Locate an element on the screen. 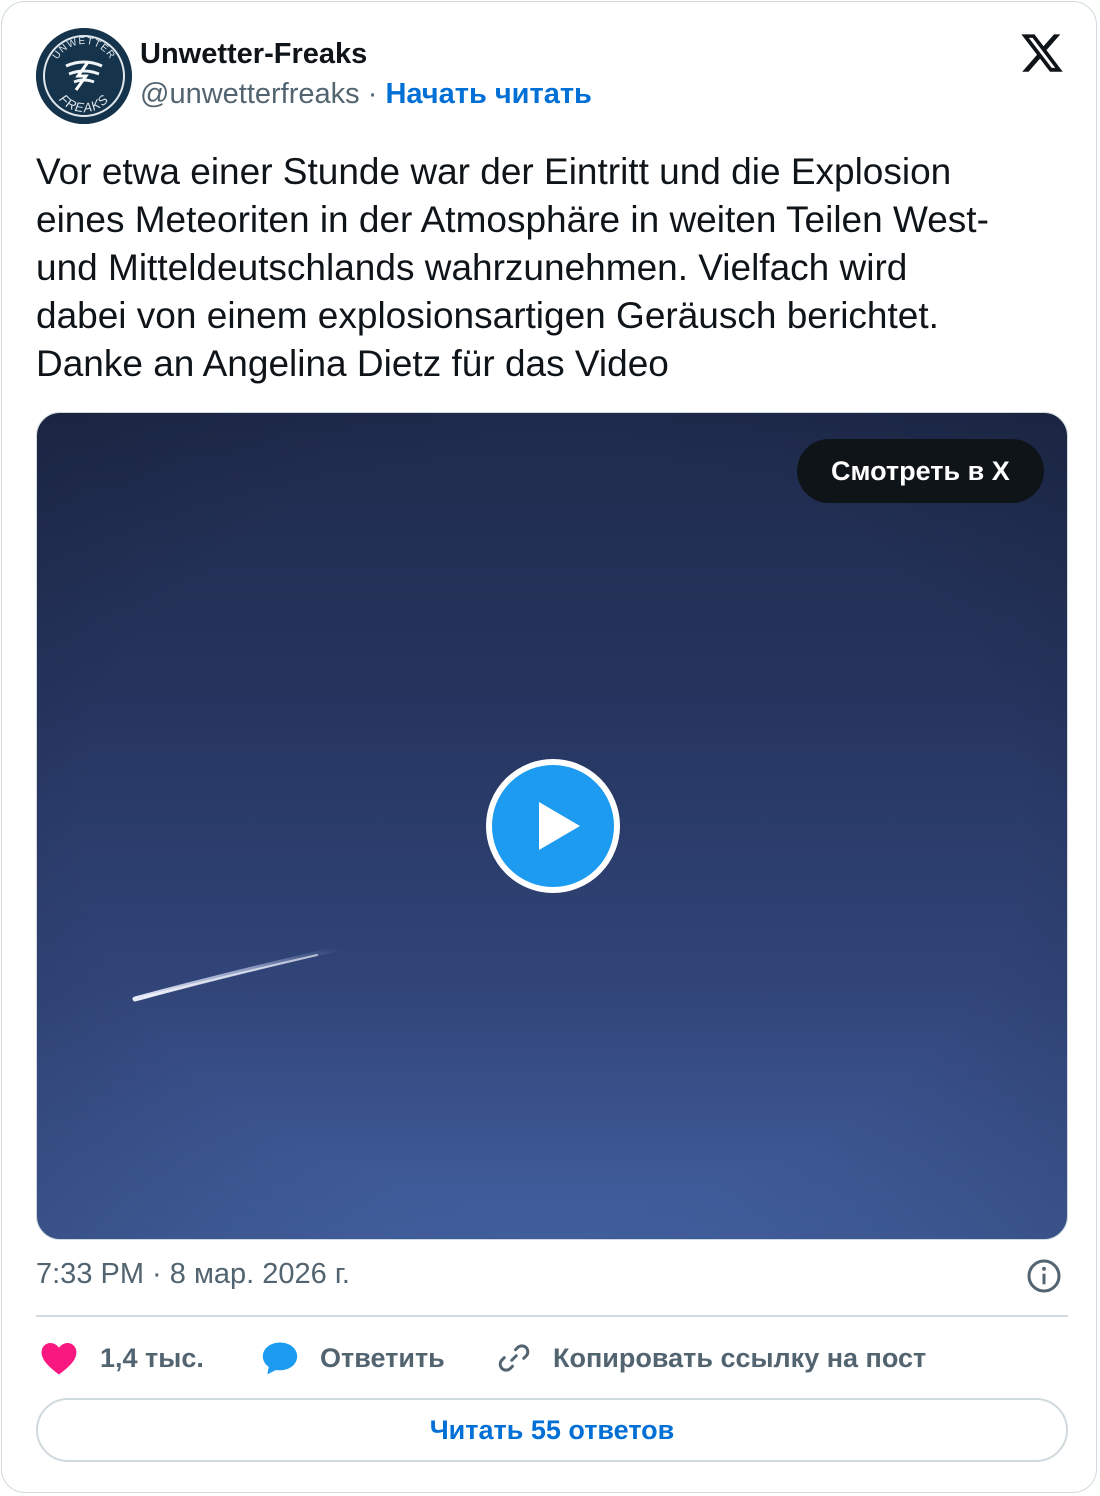  copy-link-button: Копировать ссылку на пост is located at coordinates (711, 1358).